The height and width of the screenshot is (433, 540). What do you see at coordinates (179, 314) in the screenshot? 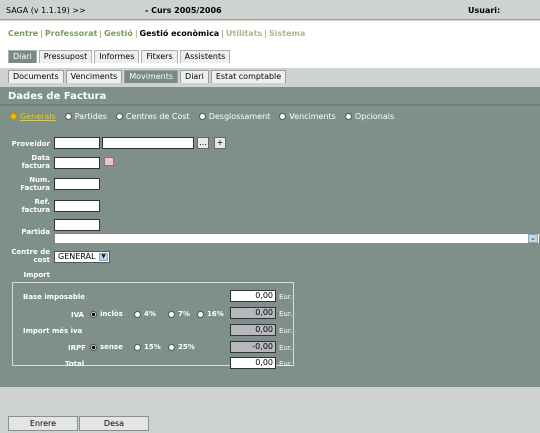
I see `iva-option-7: 7%` at bounding box center [179, 314].